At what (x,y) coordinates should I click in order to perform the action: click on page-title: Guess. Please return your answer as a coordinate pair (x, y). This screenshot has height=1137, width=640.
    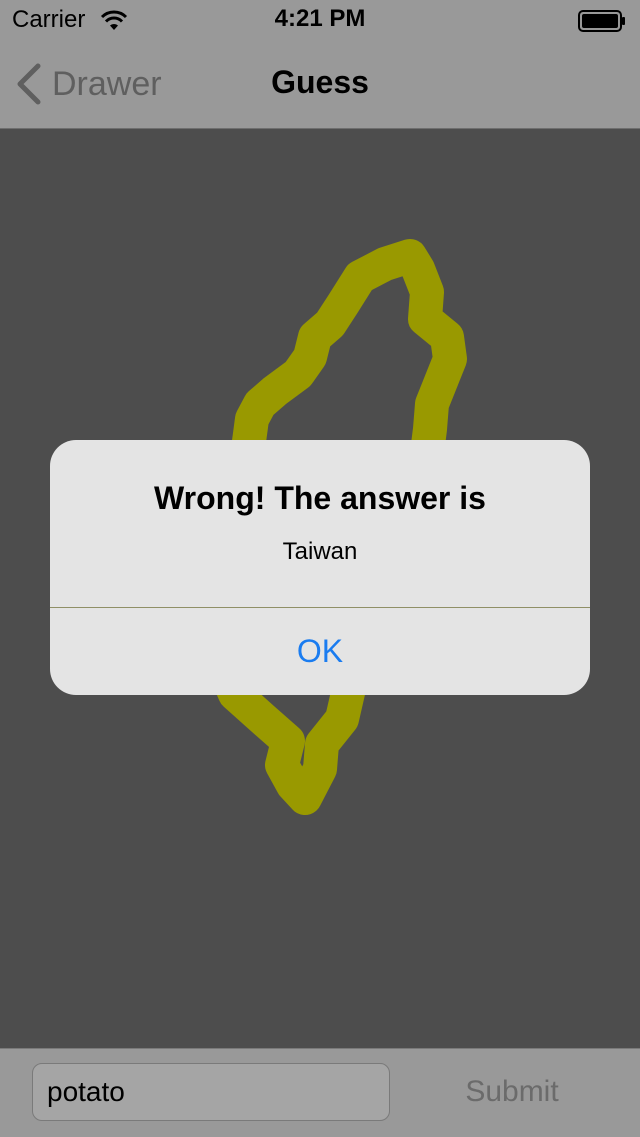
    Looking at the image, I should click on (320, 82).